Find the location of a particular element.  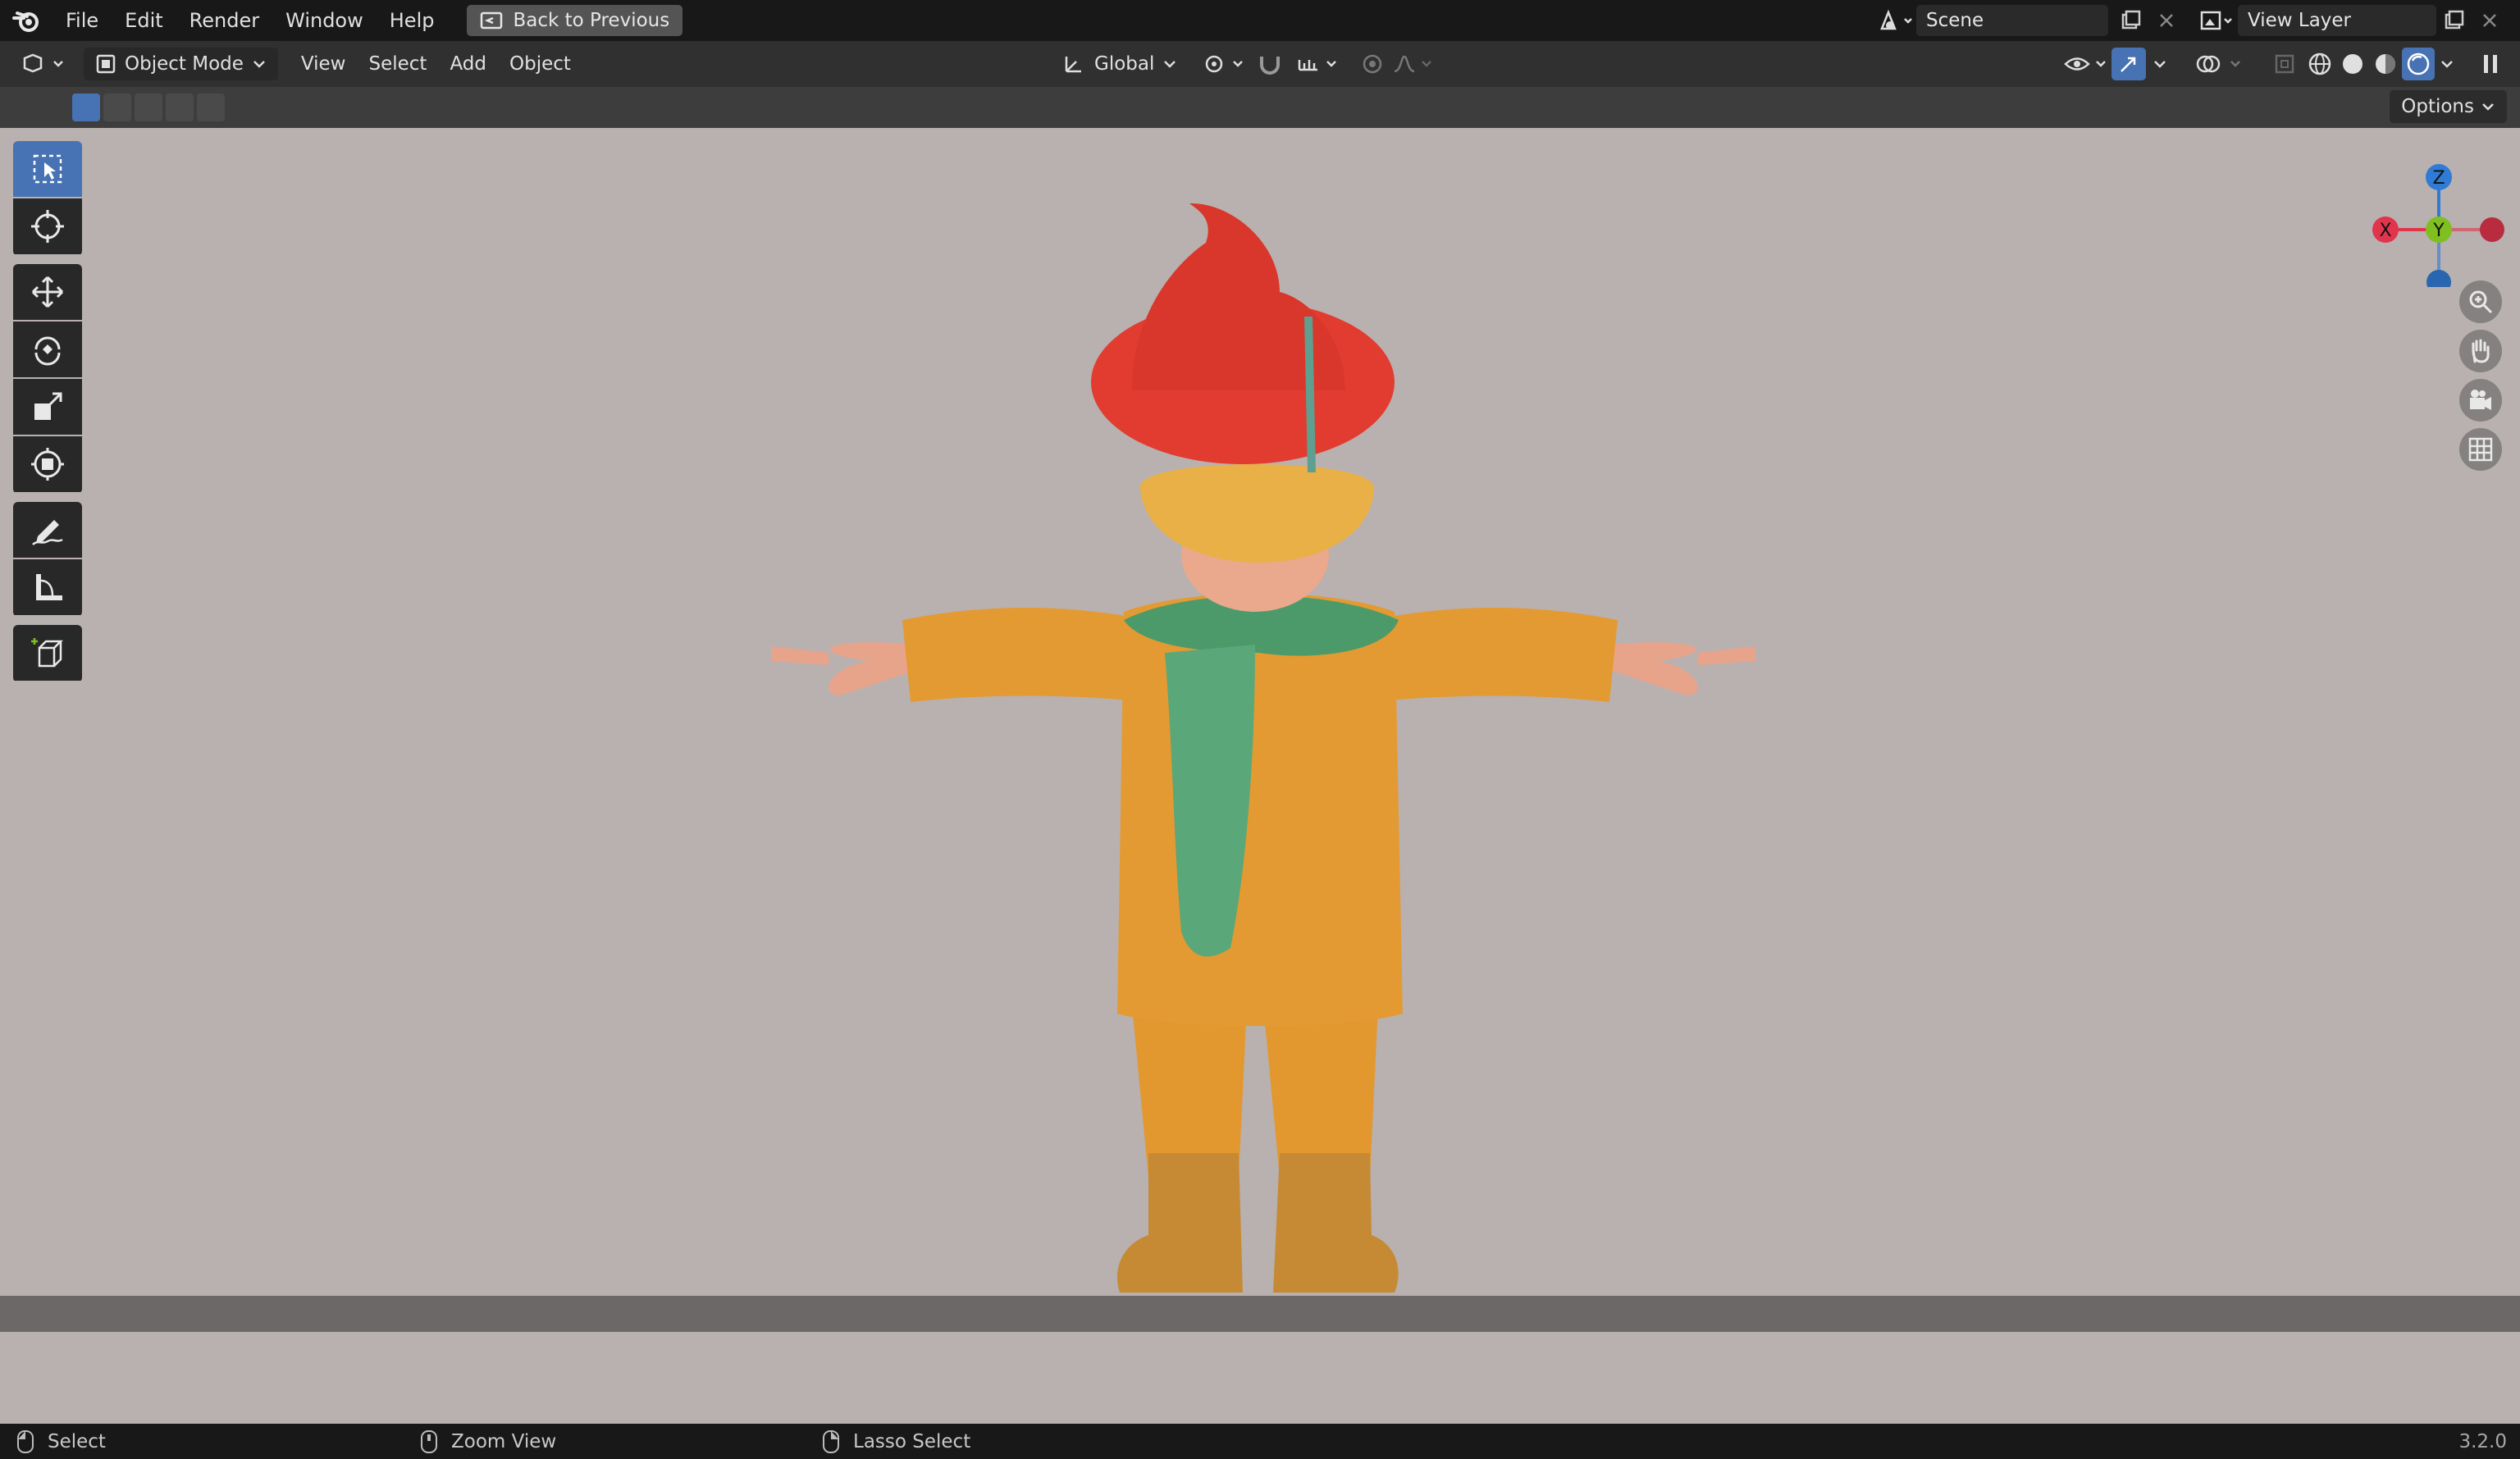

wireframe-sphere-icon is located at coordinates (2319, 63).